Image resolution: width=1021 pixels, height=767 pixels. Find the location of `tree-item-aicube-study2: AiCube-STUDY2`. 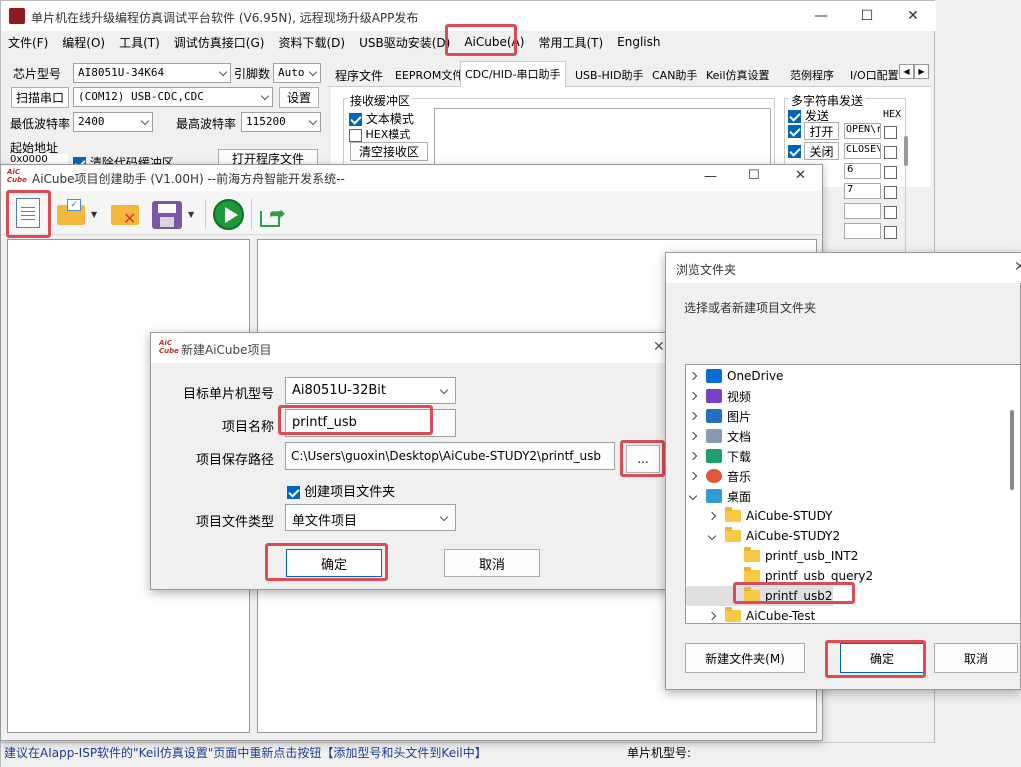

tree-item-aicube-study2: AiCube-STUDY2 is located at coordinates (763, 536).